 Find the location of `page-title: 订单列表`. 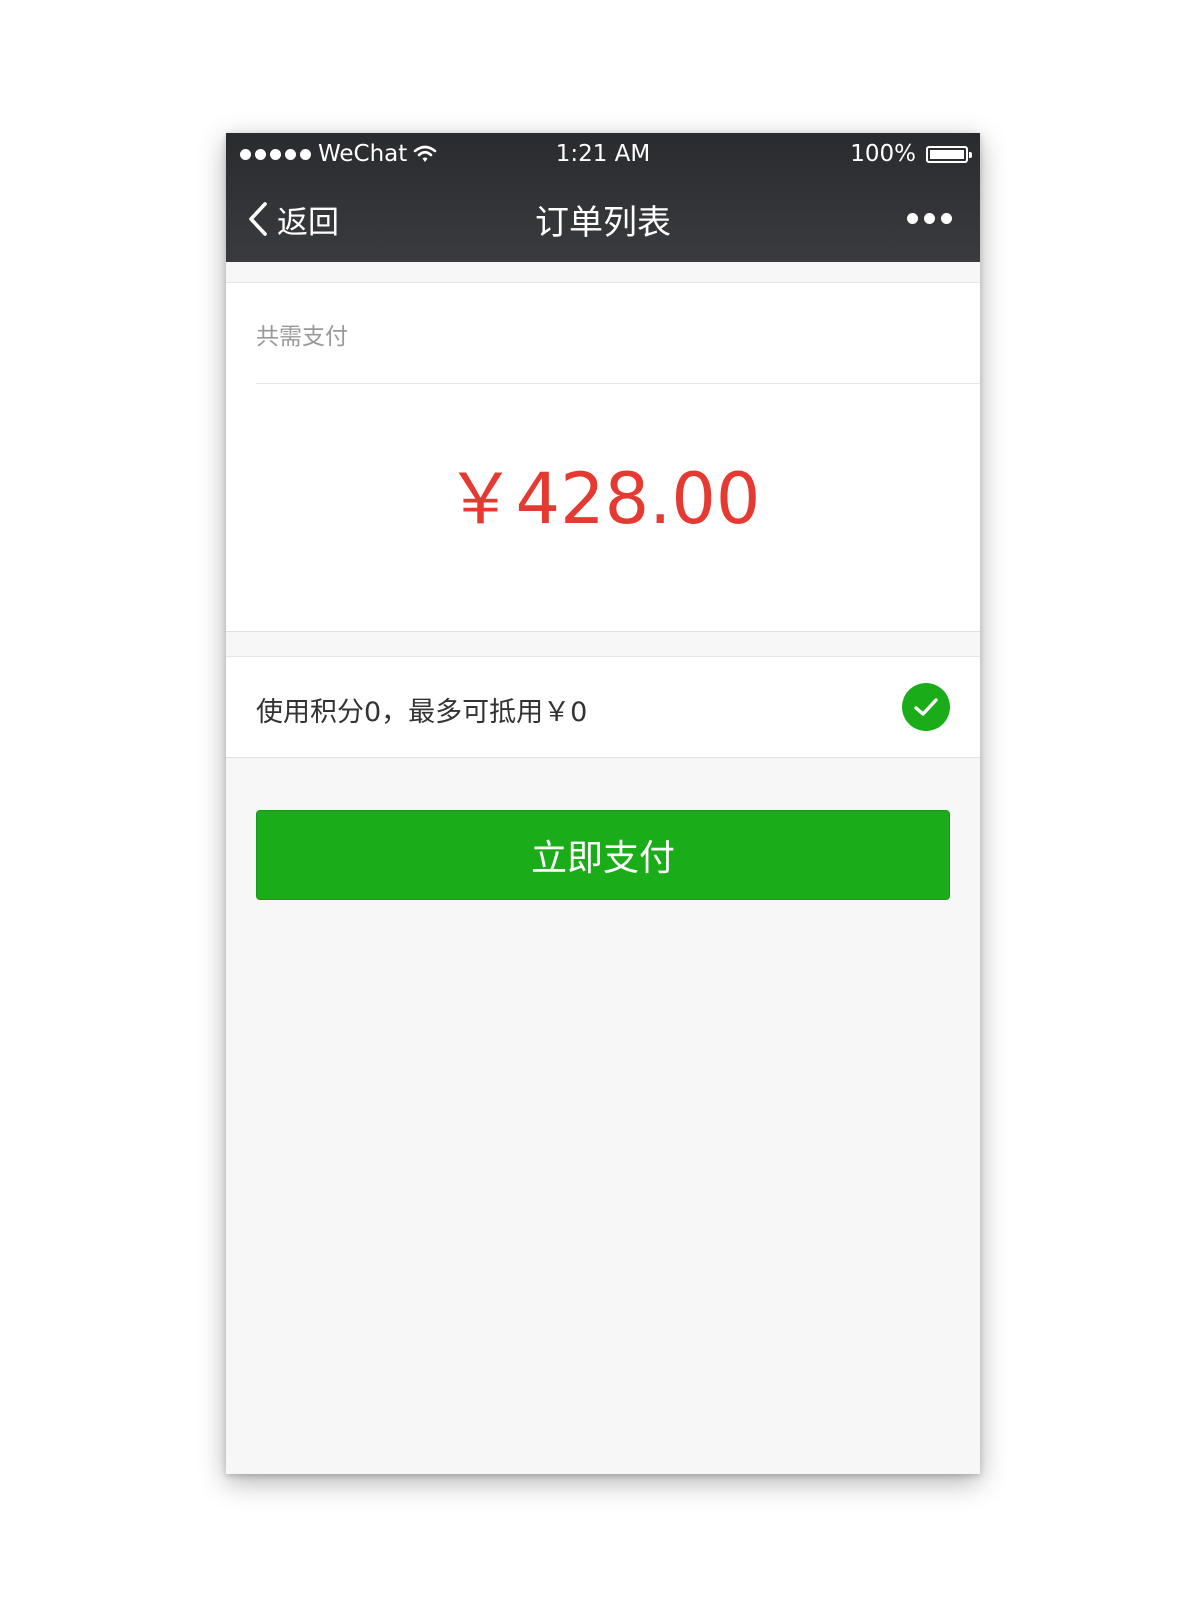

page-title: 订单列表 is located at coordinates (603, 223).